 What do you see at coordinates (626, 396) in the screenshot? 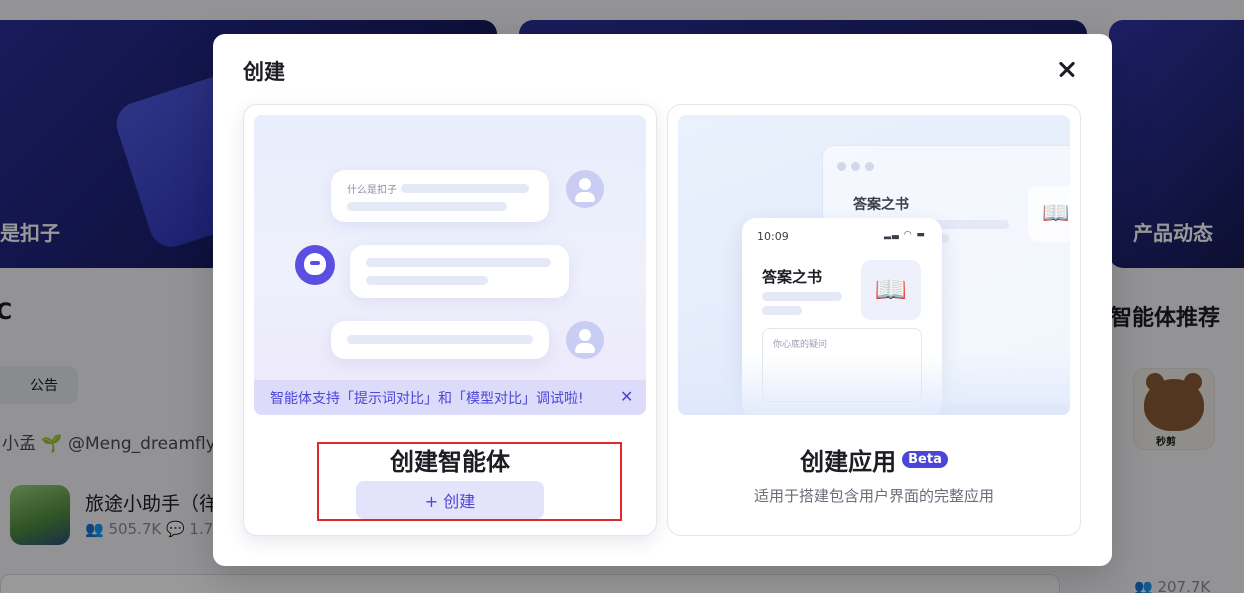
I see `close-icon: ✕` at bounding box center [626, 396].